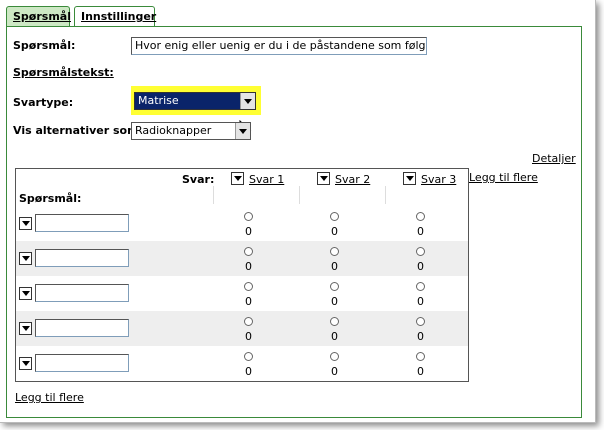  I want to click on svar-label: Svar:, so click(198, 179).